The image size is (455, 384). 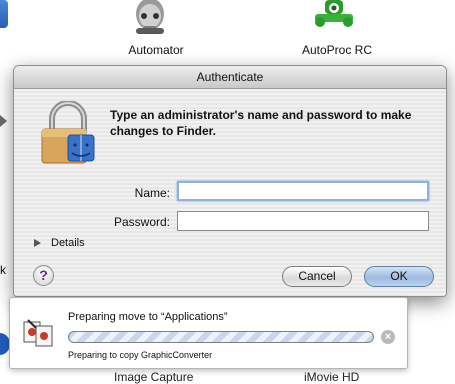 I want to click on authenticate-title: Authenticate, so click(x=230, y=77).